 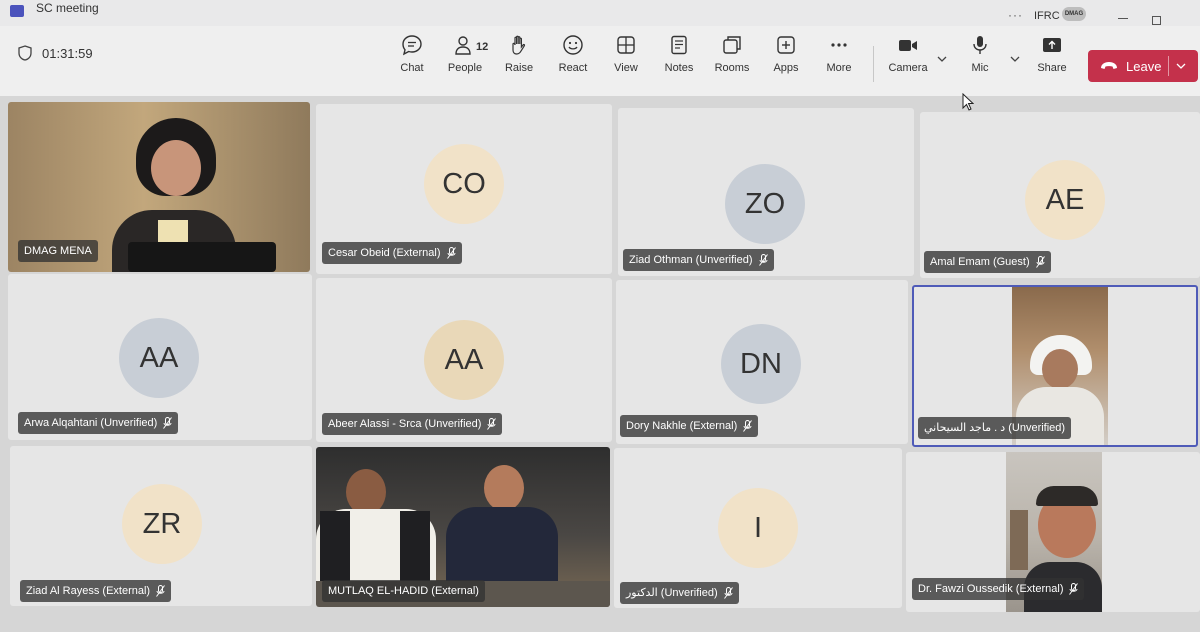 What do you see at coordinates (502, 547) in the screenshot?
I see `person-right-shirt` at bounding box center [502, 547].